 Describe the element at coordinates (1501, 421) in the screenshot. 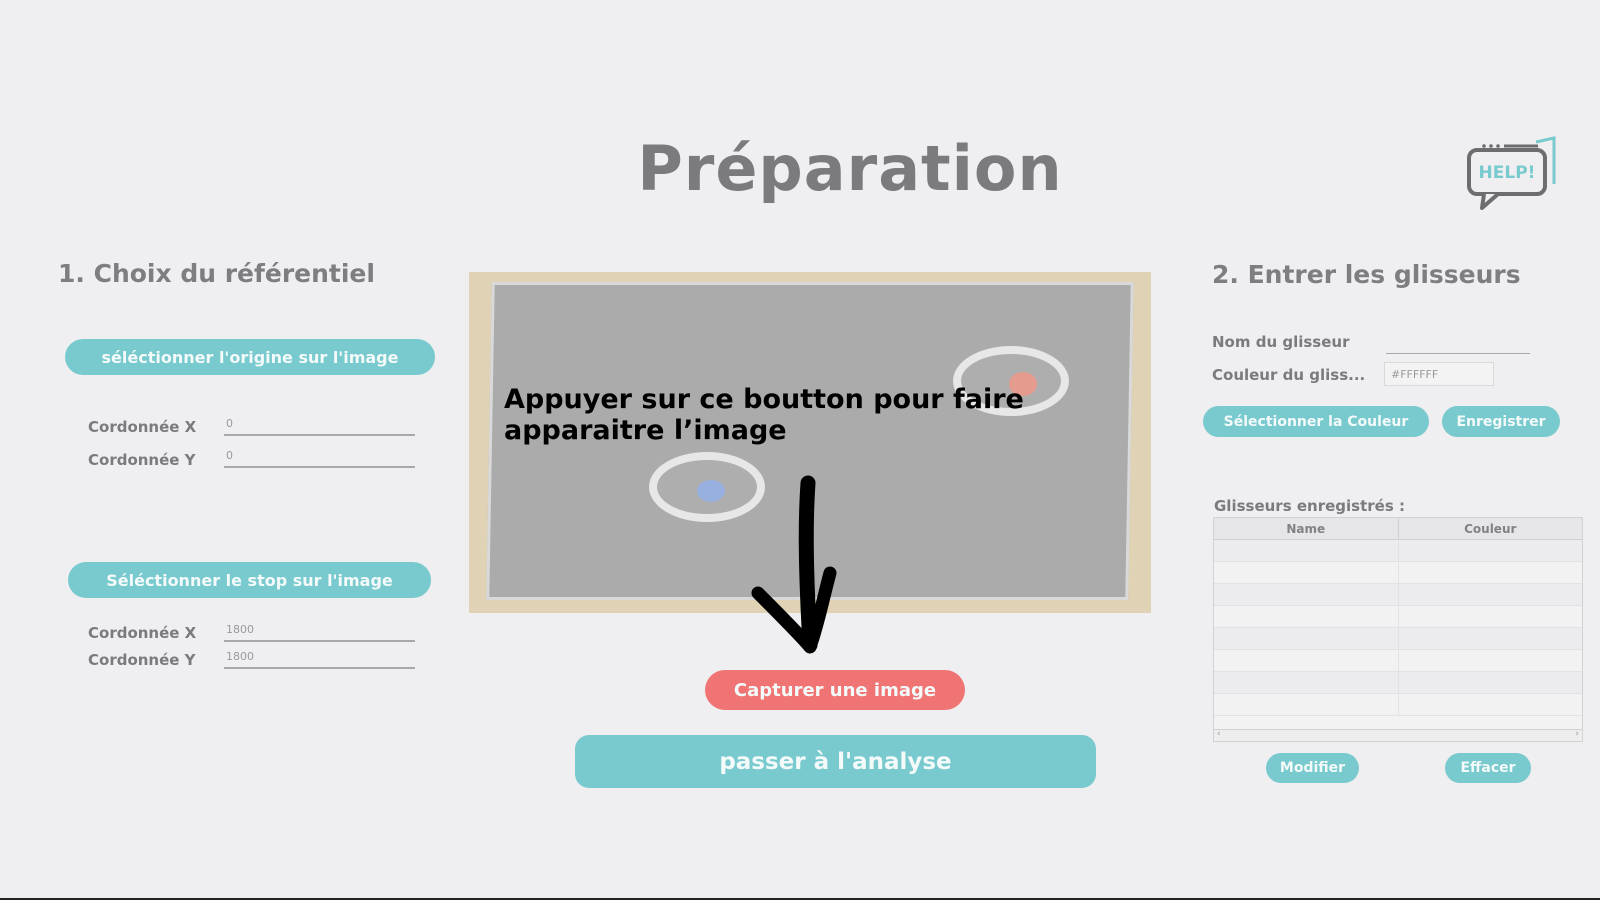

I see `save-glisseur-button: Enregistrer` at that location.